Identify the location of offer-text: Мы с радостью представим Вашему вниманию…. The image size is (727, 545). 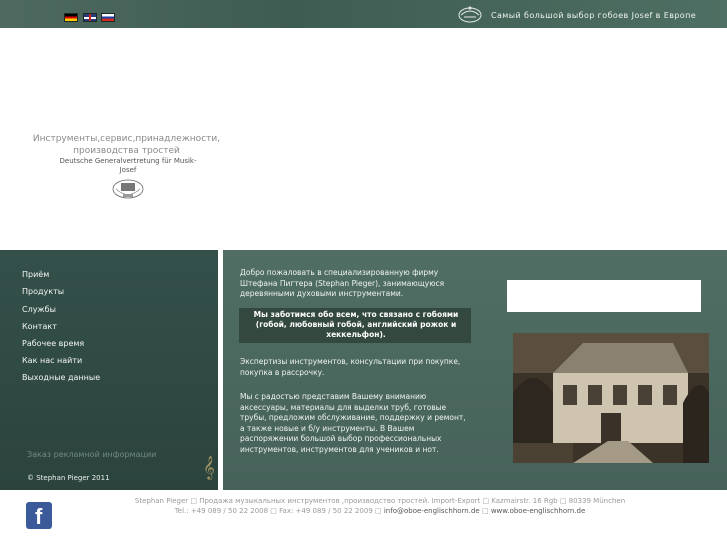
(353, 423).